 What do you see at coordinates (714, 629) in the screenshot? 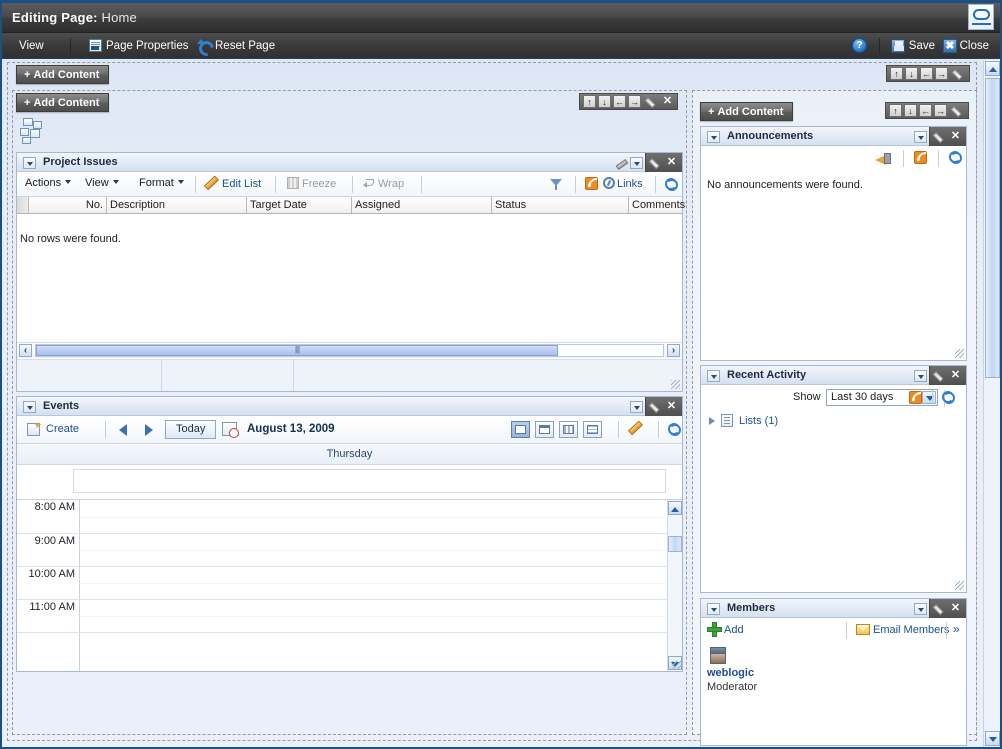
I see `add-member-icon` at bounding box center [714, 629].